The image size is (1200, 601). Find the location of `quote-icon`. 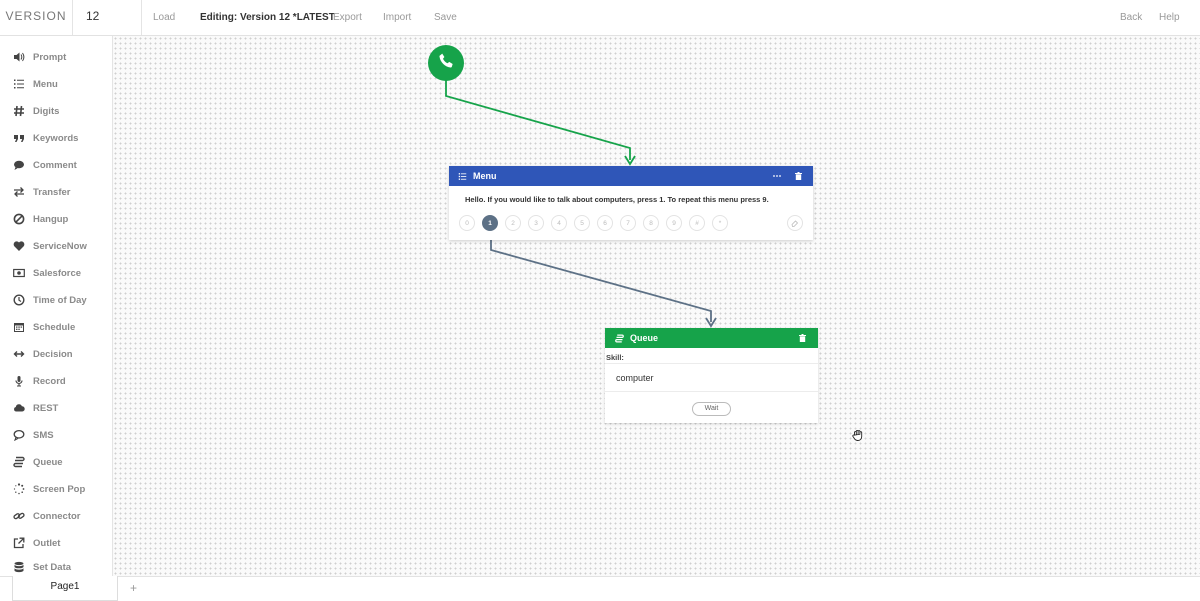

quote-icon is located at coordinates (19, 138).